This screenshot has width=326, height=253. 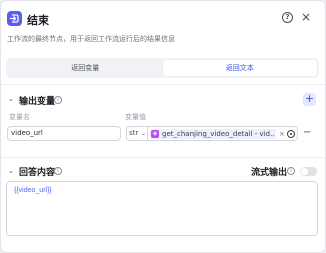 I want to click on panel-header: 结束 ? ×, so click(x=163, y=17).